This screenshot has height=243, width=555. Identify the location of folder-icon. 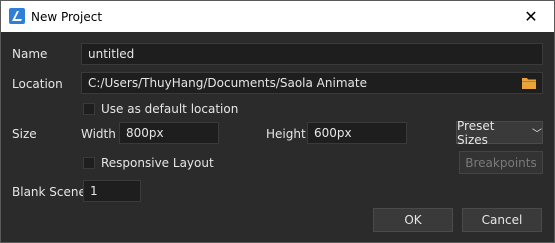
(529, 83).